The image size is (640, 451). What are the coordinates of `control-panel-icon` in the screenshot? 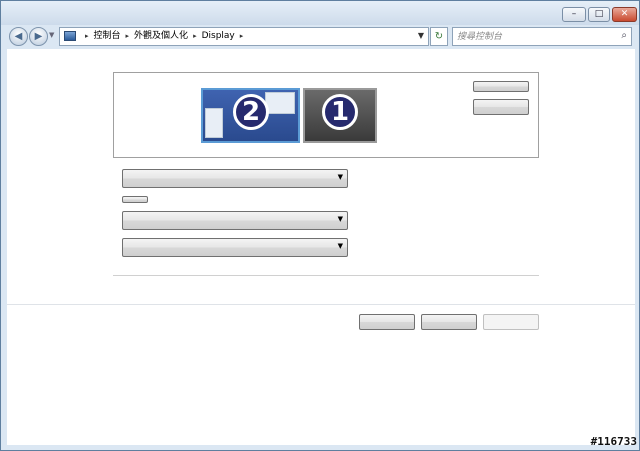 It's located at (70, 36).